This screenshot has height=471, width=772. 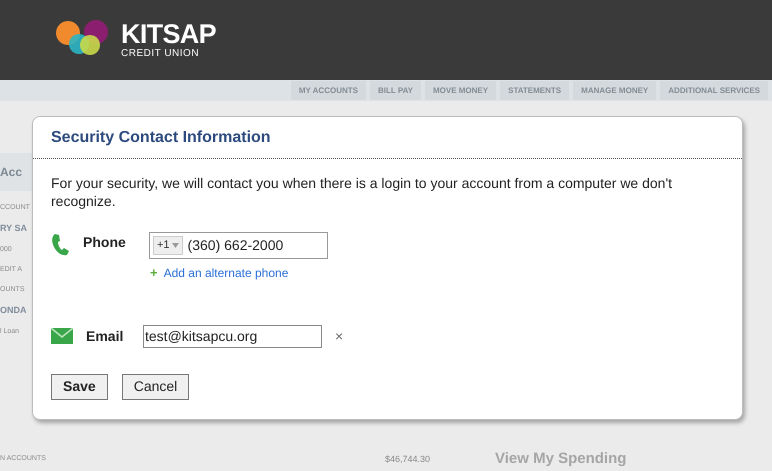 What do you see at coordinates (61, 245) in the screenshot?
I see `phone-icon` at bounding box center [61, 245].